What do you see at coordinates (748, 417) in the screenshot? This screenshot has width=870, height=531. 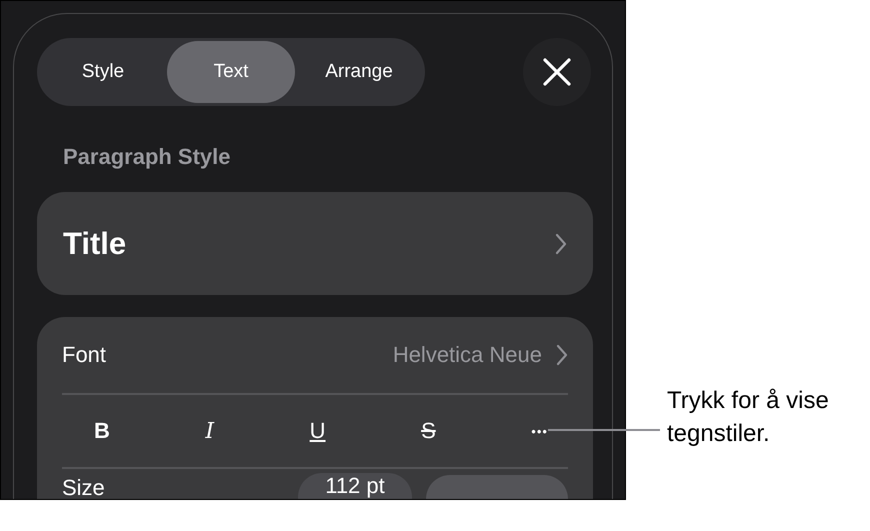 I see `callout-text: Trykk for å vise tegnstiler.` at bounding box center [748, 417].